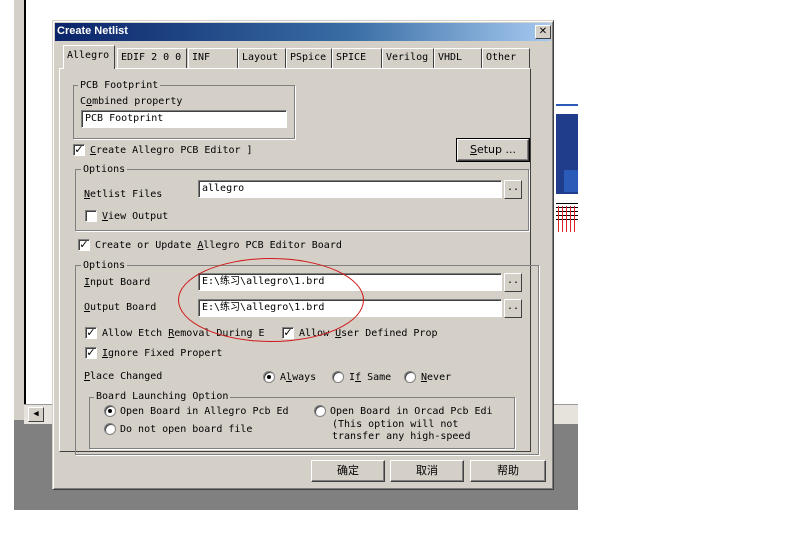 The height and width of the screenshot is (545, 788). Describe the element at coordinates (186, 429) in the screenshot. I see `do-not-open-label: Do not open board file` at that location.